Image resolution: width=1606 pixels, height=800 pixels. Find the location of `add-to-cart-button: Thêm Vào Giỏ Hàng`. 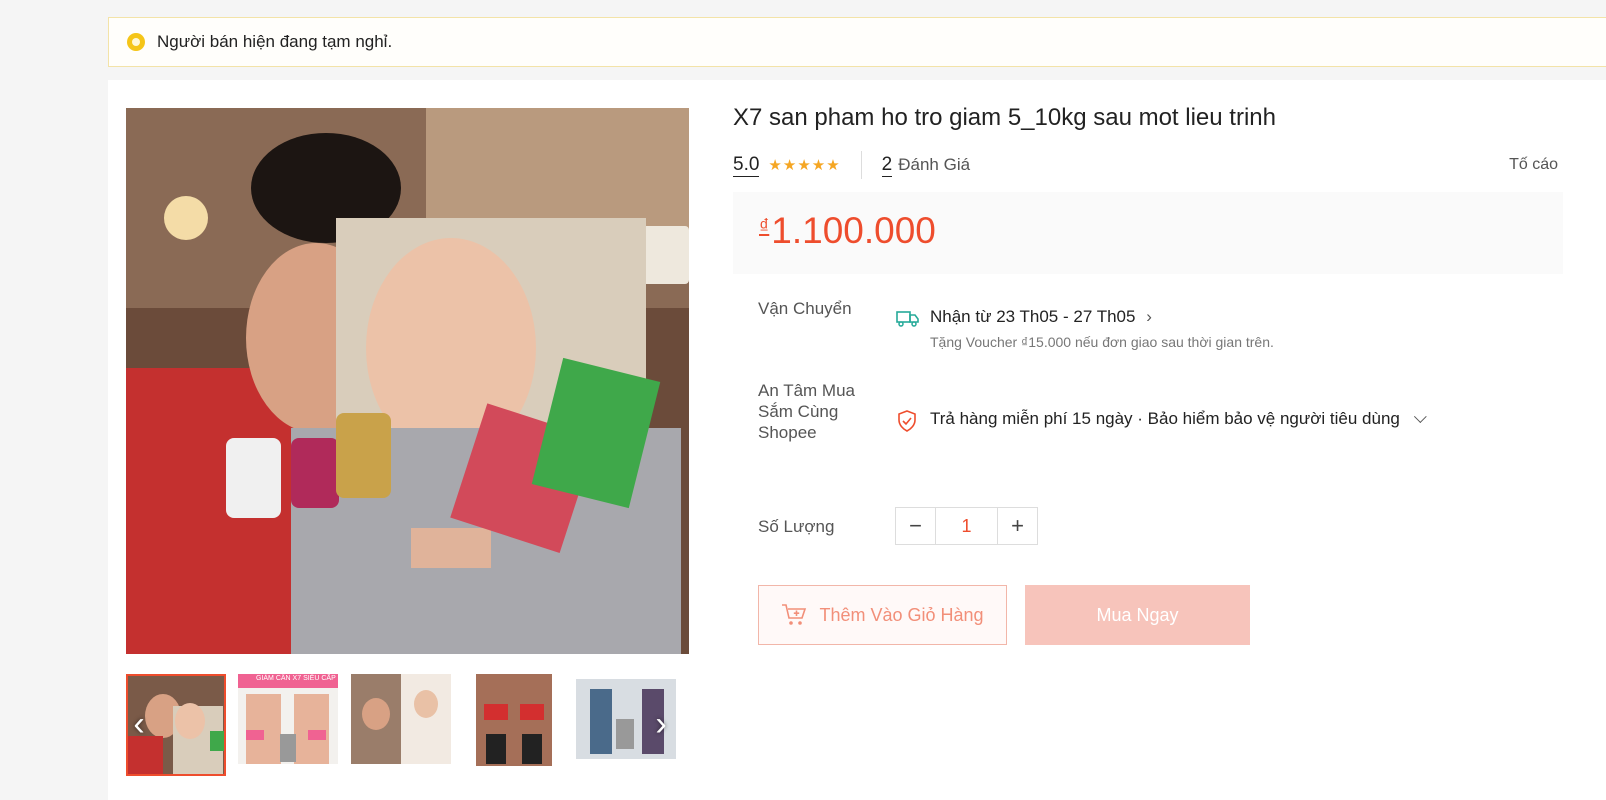

add-to-cart-button: Thêm Vào Giỏ Hàng is located at coordinates (882, 615).